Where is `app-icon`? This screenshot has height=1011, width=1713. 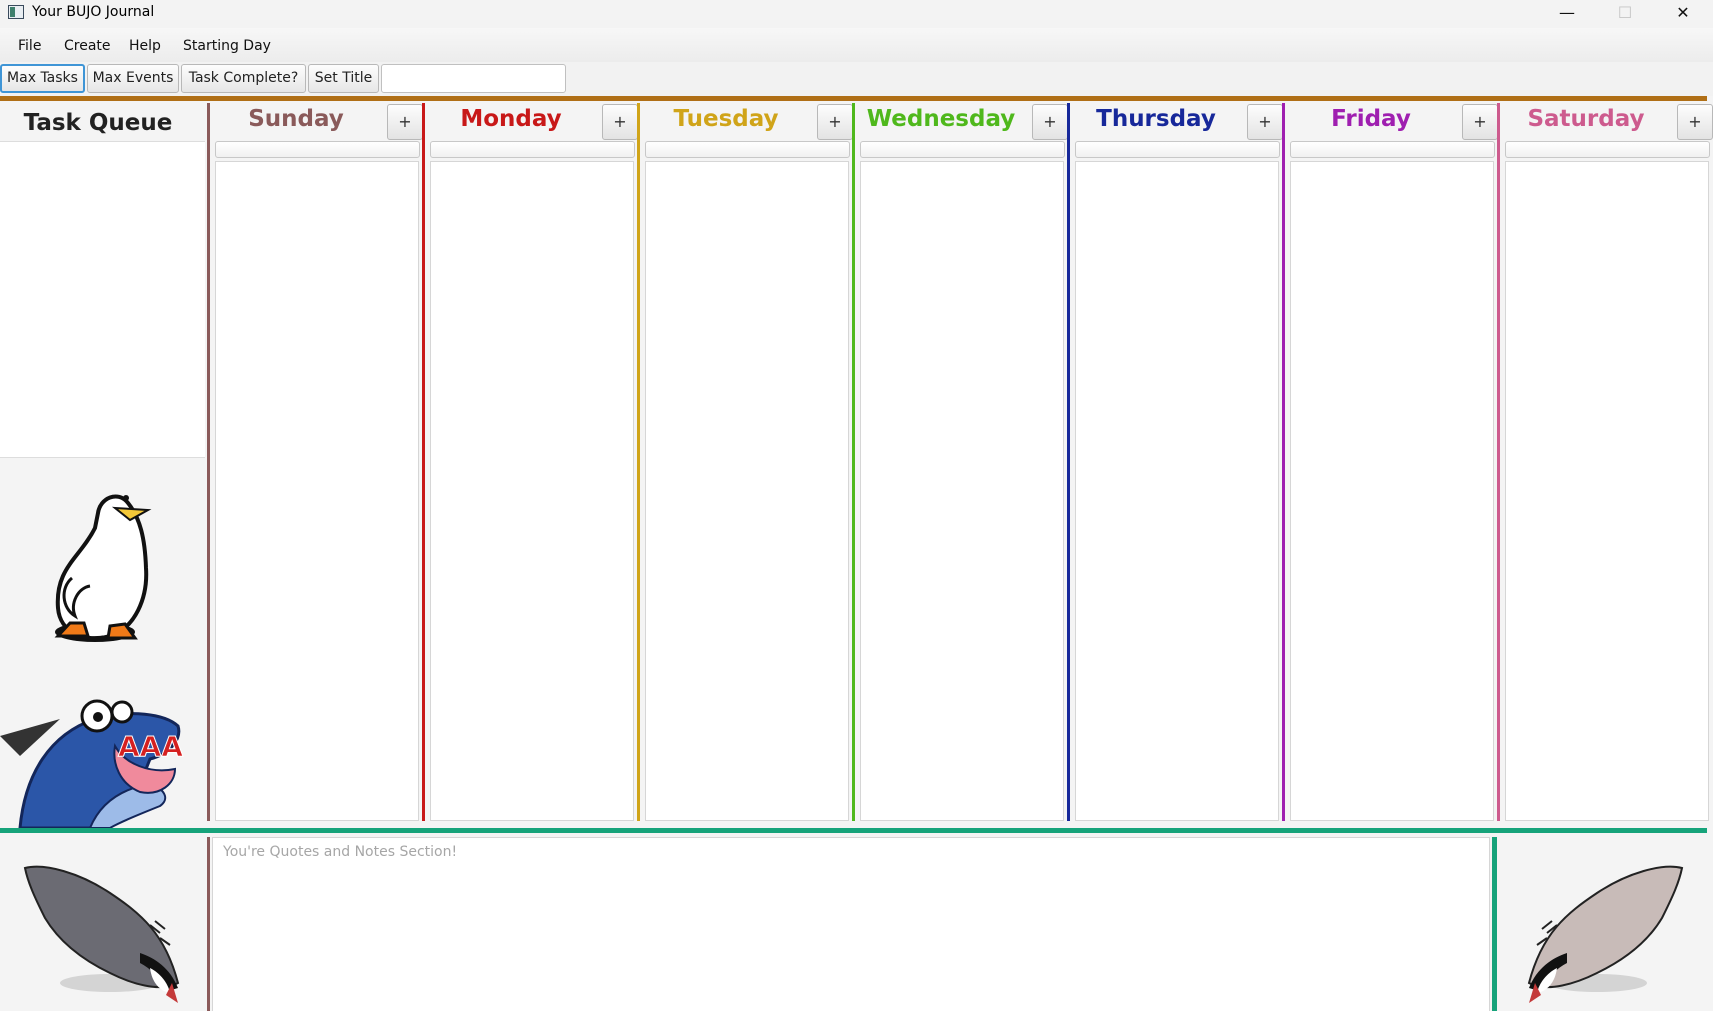 app-icon is located at coordinates (16, 12).